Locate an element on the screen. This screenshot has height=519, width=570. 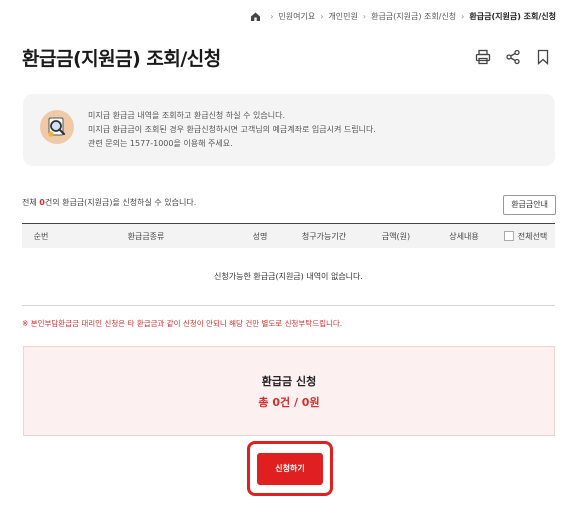
breadcrumb-item: 환급금(지원금) 조회/신청 is located at coordinates (413, 16).